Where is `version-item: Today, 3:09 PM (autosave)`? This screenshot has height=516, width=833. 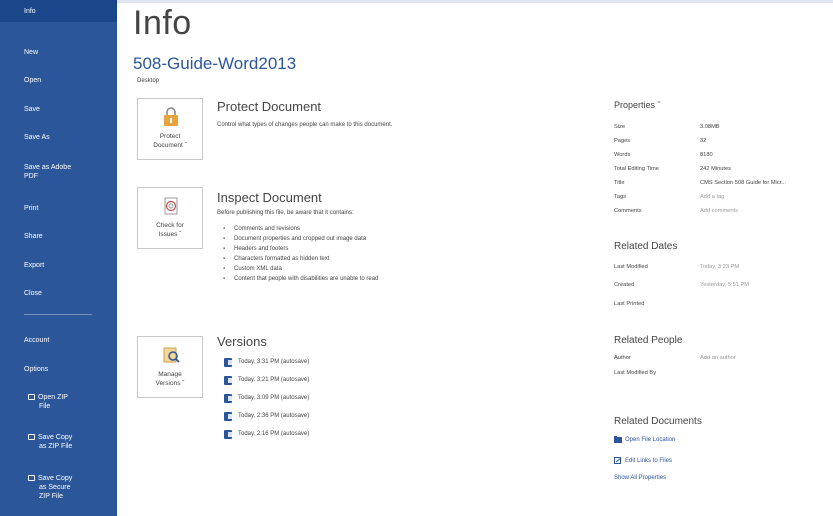 version-item: Today, 3:09 PM (autosave) is located at coordinates (266, 398).